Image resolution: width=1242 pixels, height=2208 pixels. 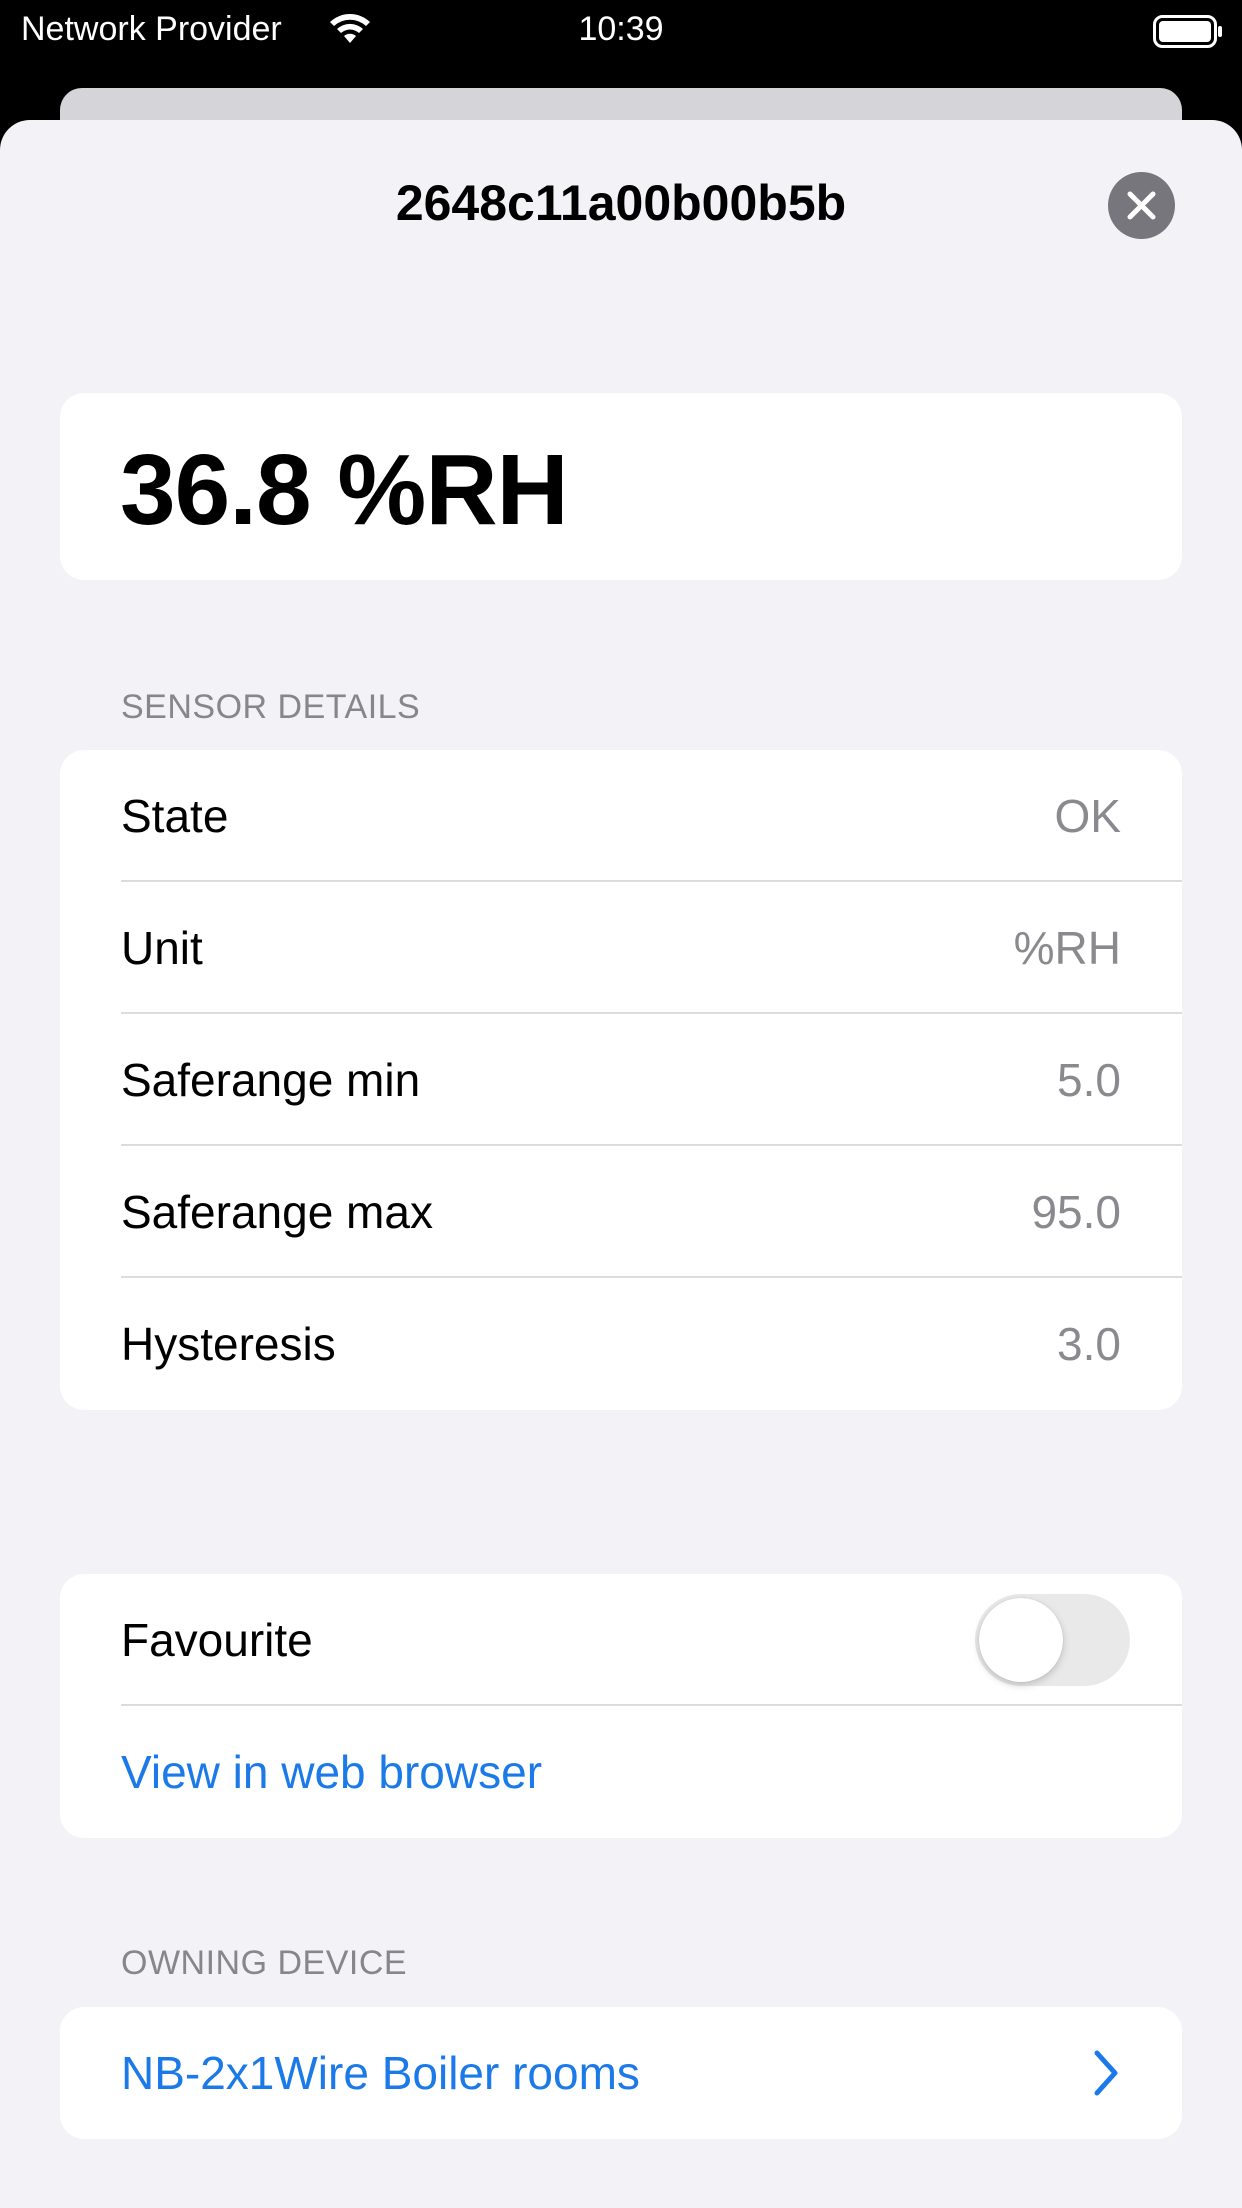 What do you see at coordinates (621, 1640) in the screenshot?
I see `favourite-row: Favourite` at bounding box center [621, 1640].